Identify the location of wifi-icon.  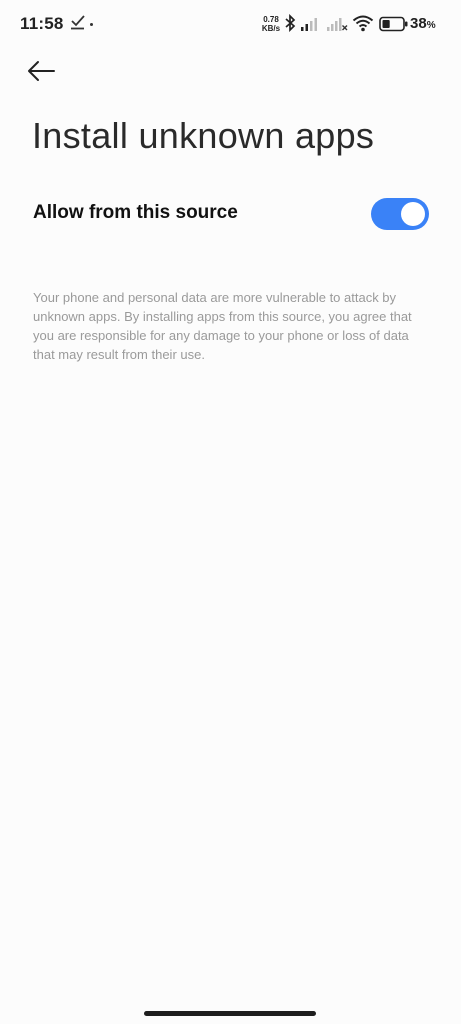
(363, 25).